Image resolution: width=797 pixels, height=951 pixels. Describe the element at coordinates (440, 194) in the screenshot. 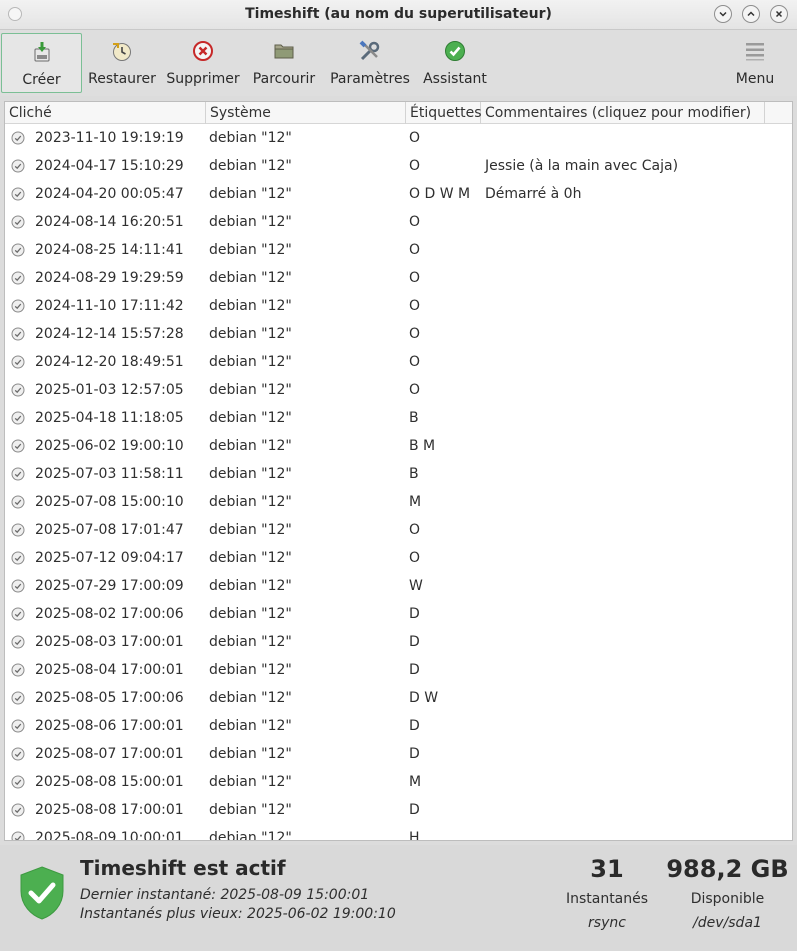

I see `snapshot-tags: O D W M` at that location.